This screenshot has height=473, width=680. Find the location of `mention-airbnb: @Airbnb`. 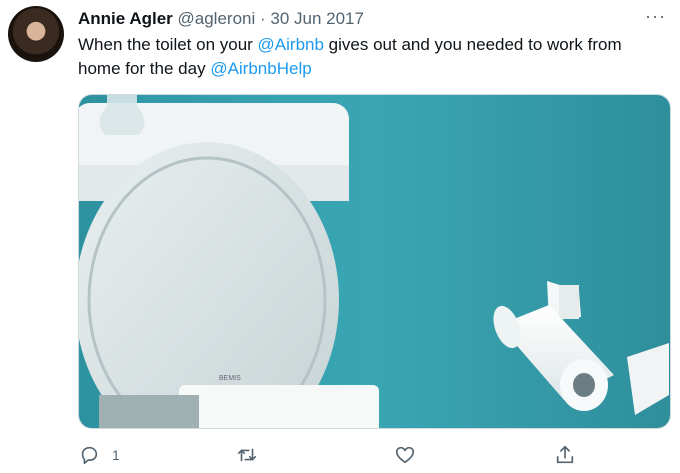

mention-airbnb: @Airbnb is located at coordinates (291, 44).